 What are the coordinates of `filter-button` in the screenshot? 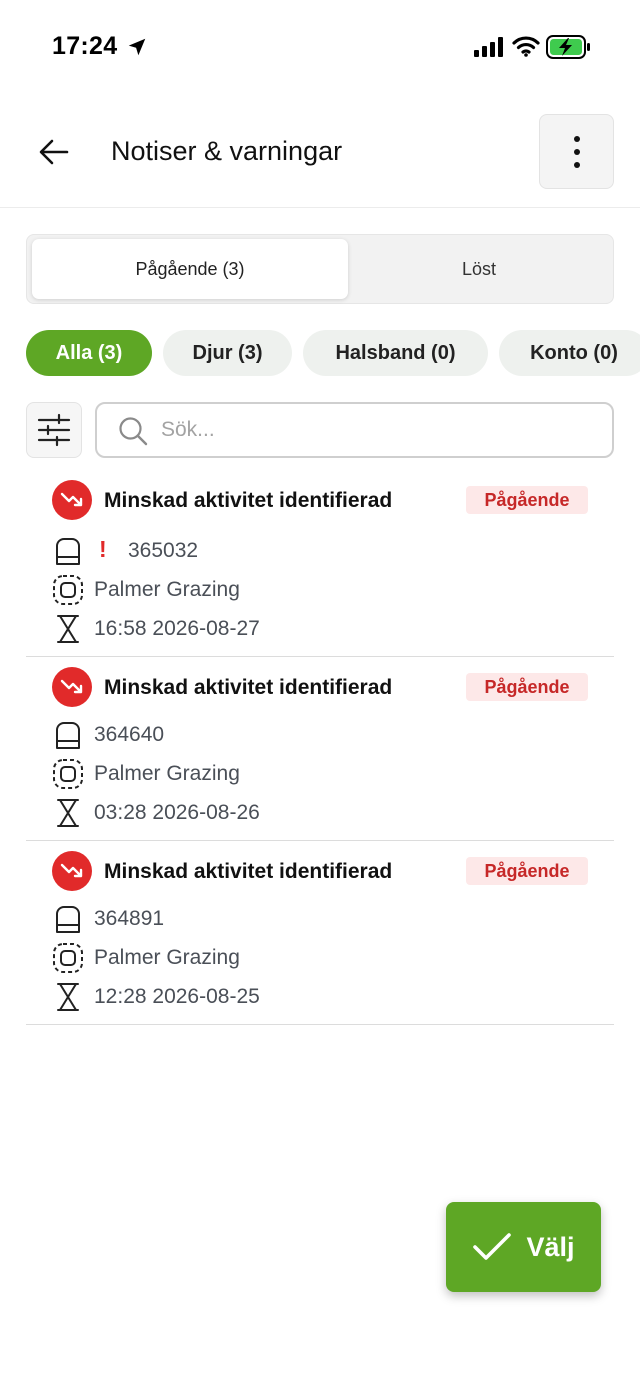 It's located at (54, 430).